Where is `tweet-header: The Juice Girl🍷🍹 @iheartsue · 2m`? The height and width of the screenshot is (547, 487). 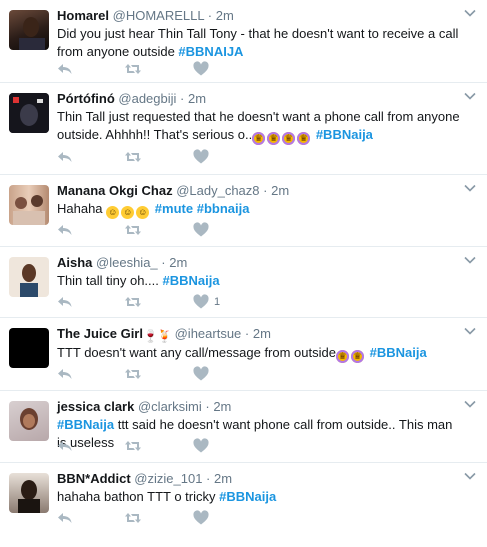
tweet-header: The Juice Girl🍷🍹 @iheartsue · 2m is located at coordinates (260, 334).